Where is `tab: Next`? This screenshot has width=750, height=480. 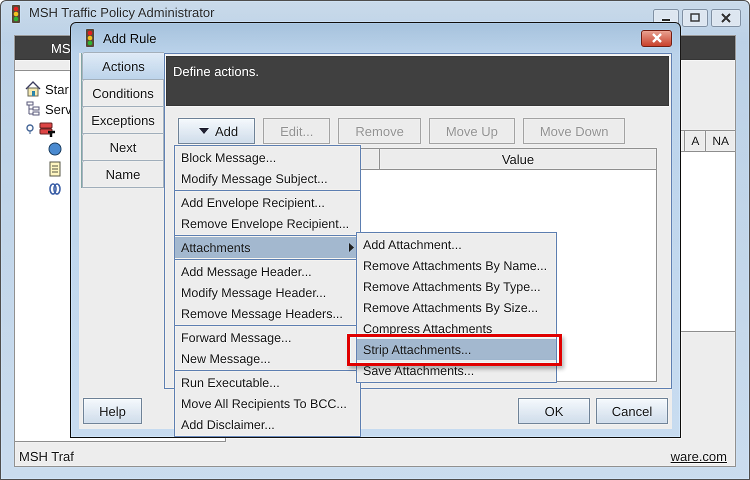 tab: Next is located at coordinates (123, 147).